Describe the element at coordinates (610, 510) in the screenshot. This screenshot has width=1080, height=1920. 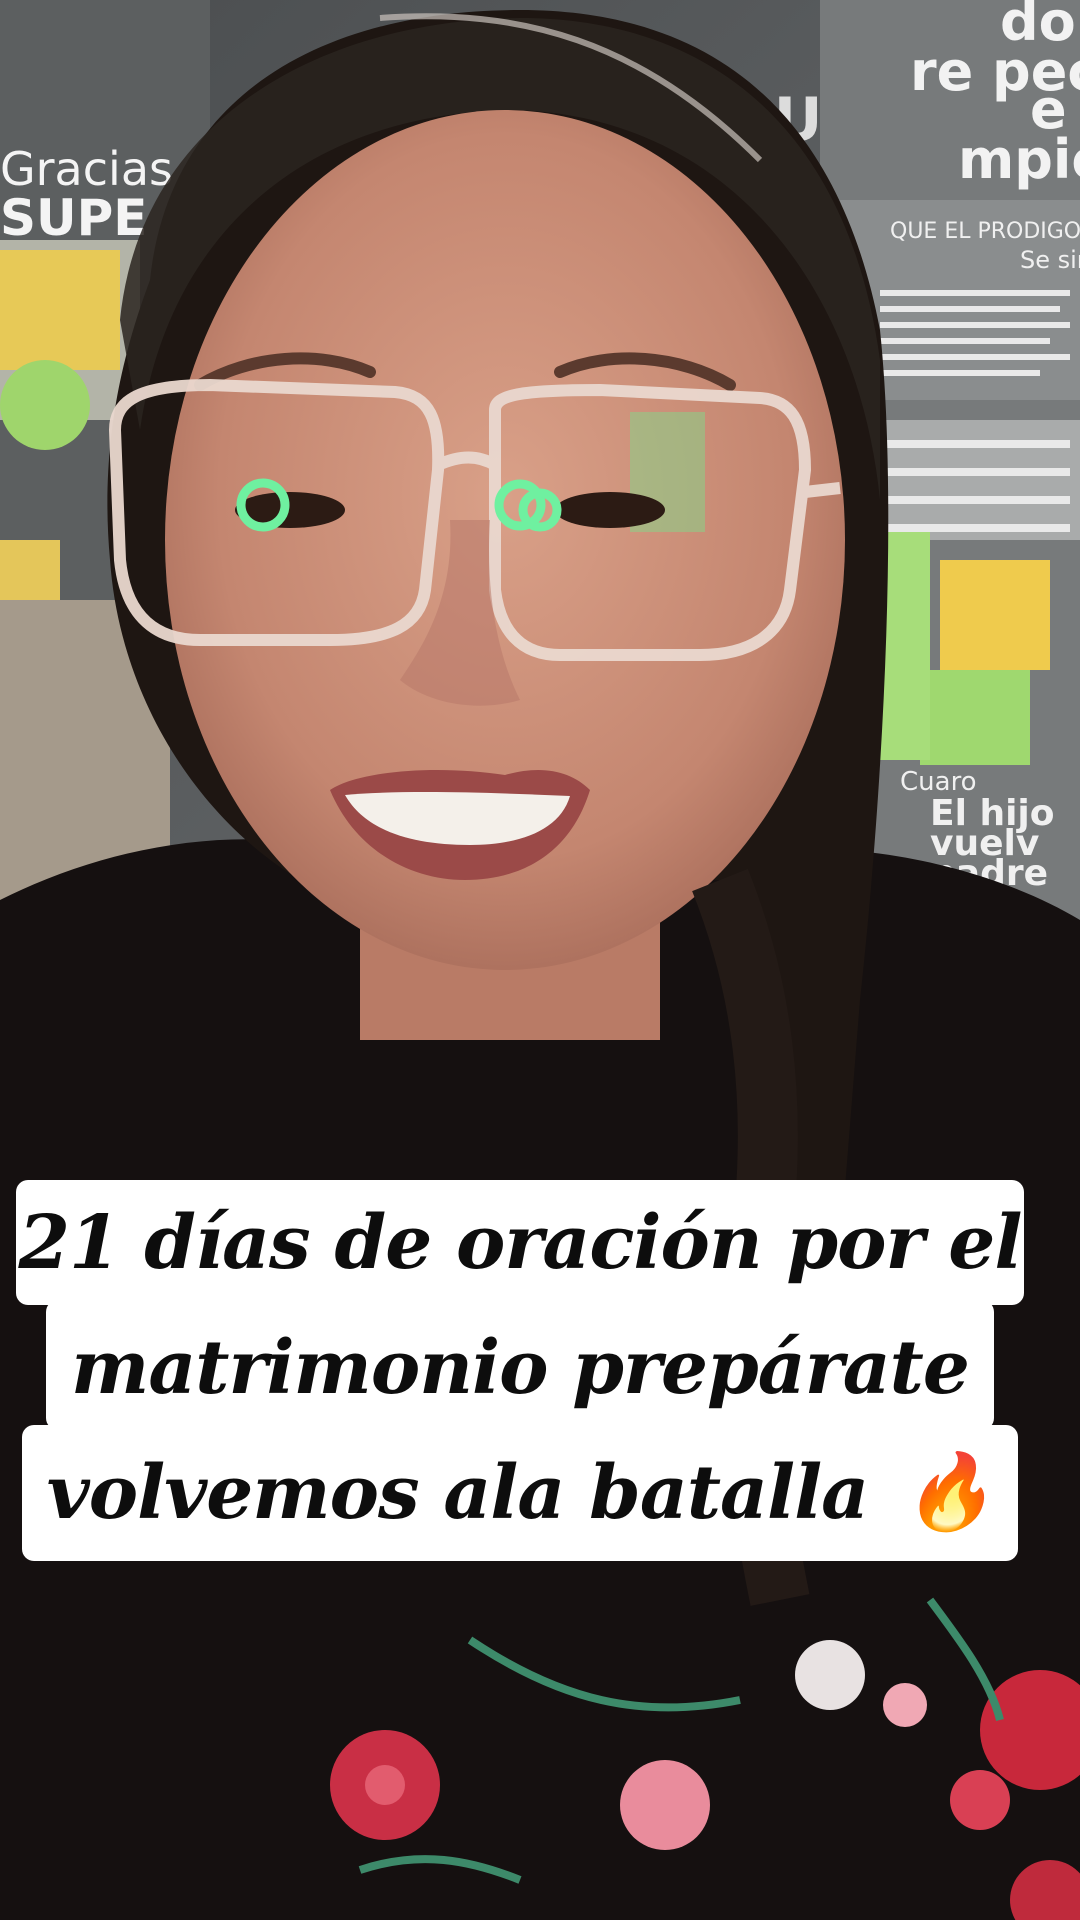
I see `right-eye` at that location.